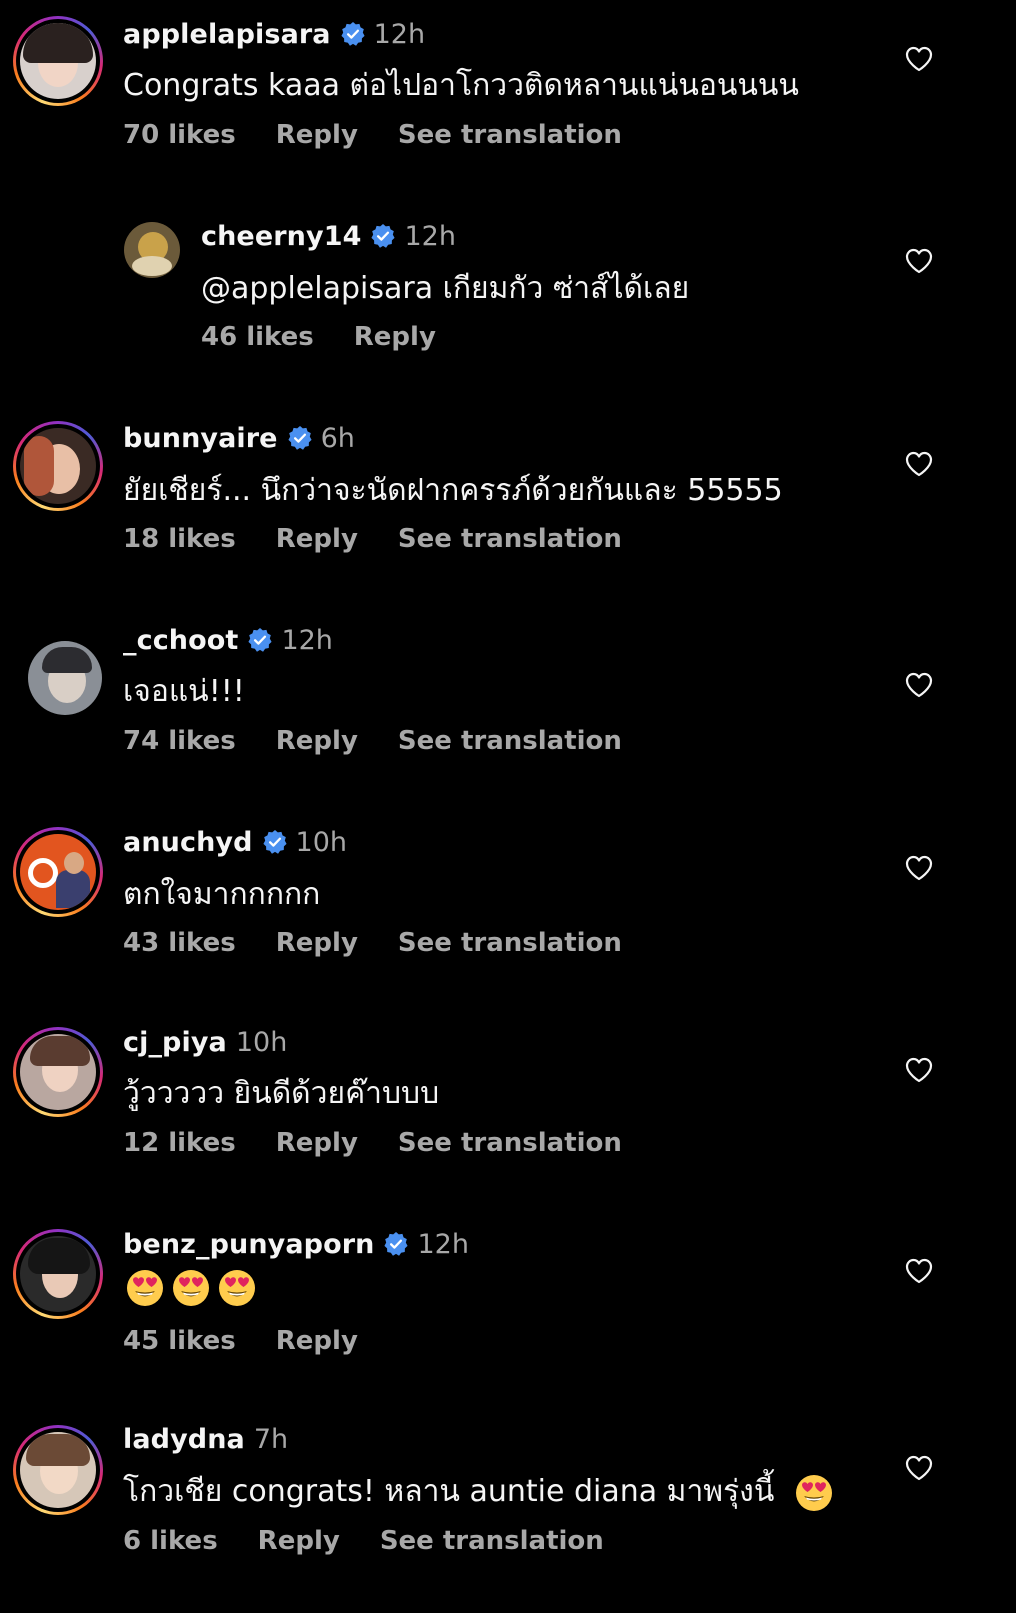 The image size is (1016, 1613). Describe the element at coordinates (281, 236) in the screenshot. I see `username: cheerny14` at that location.